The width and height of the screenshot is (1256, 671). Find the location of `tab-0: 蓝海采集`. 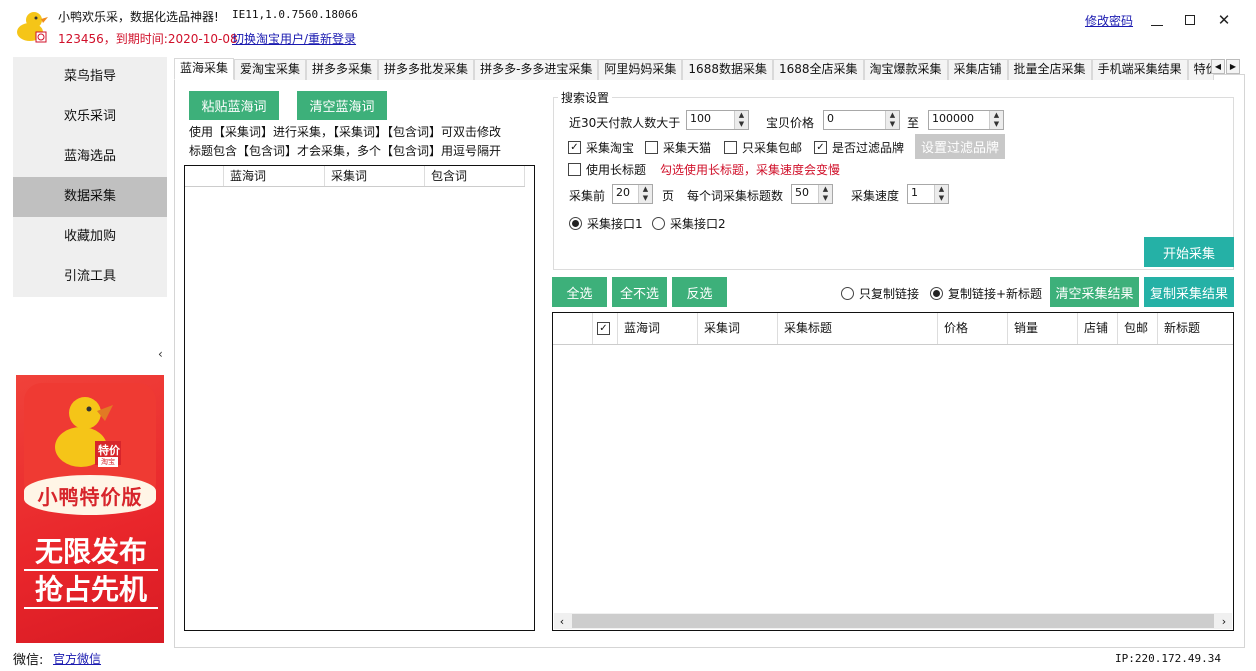

tab-0: 蓝海采集 is located at coordinates (204, 69).